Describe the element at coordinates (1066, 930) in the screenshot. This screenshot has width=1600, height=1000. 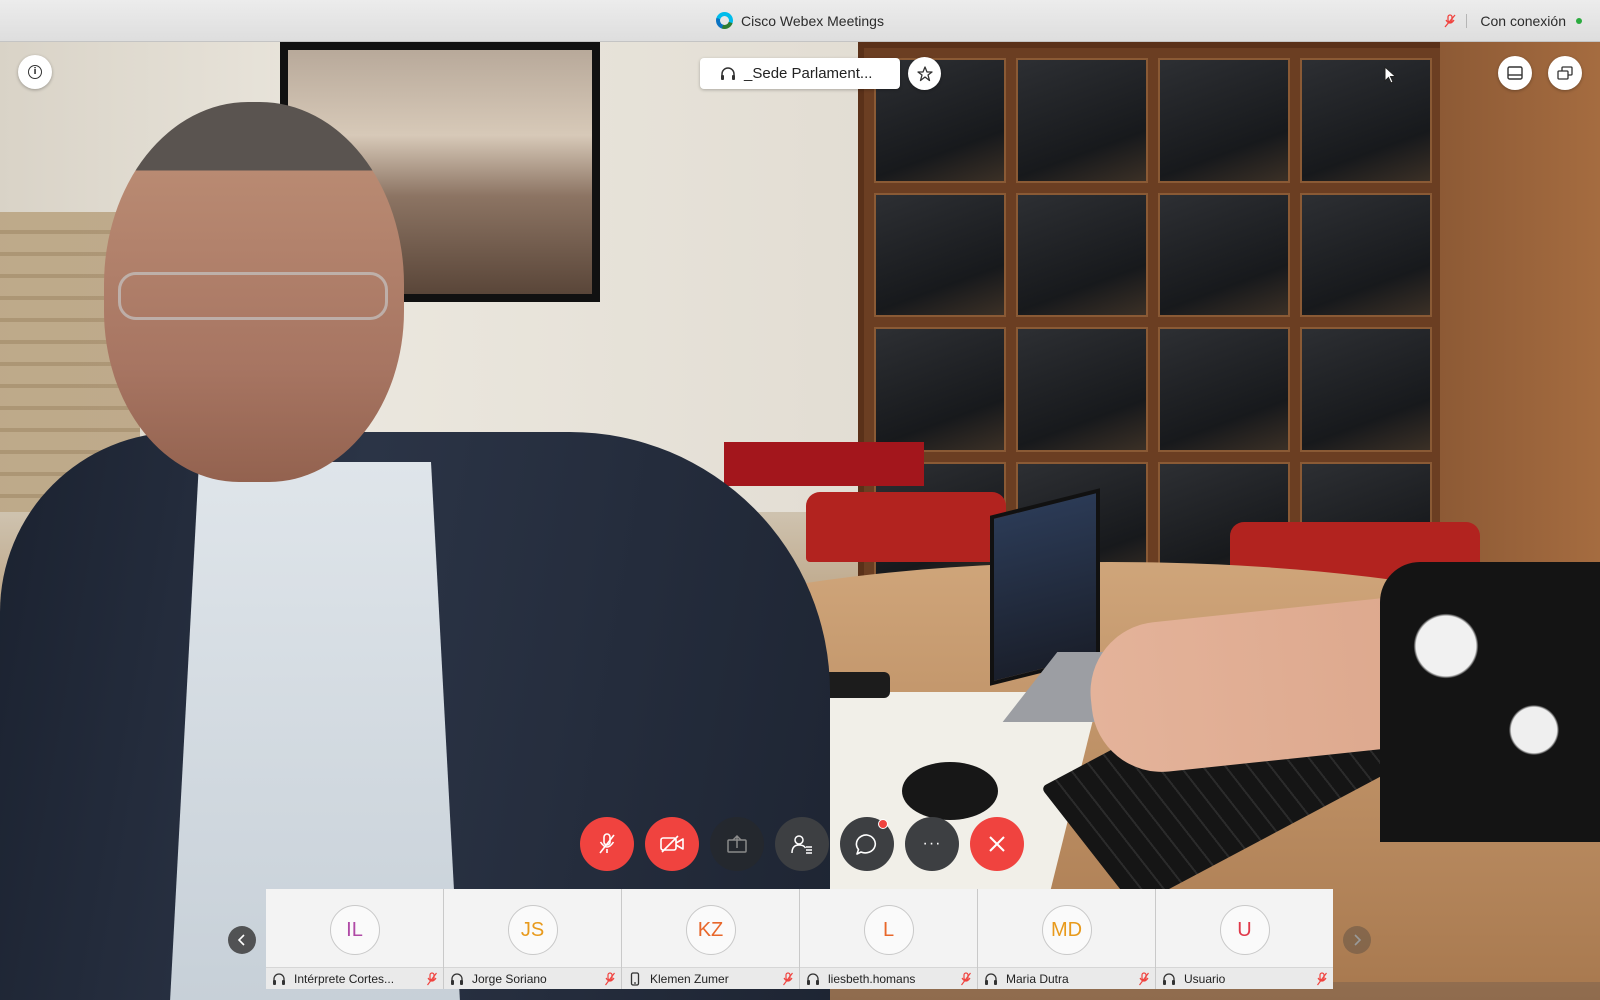
I see `avatar: MD` at that location.